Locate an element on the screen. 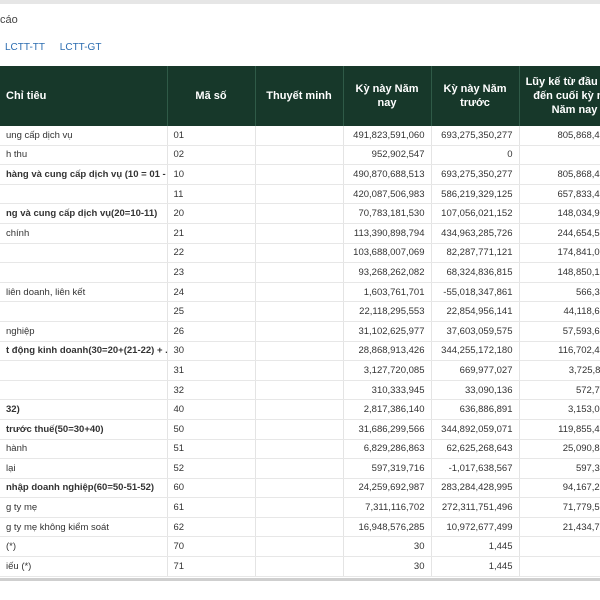  row-code: 52 is located at coordinates (211, 468).